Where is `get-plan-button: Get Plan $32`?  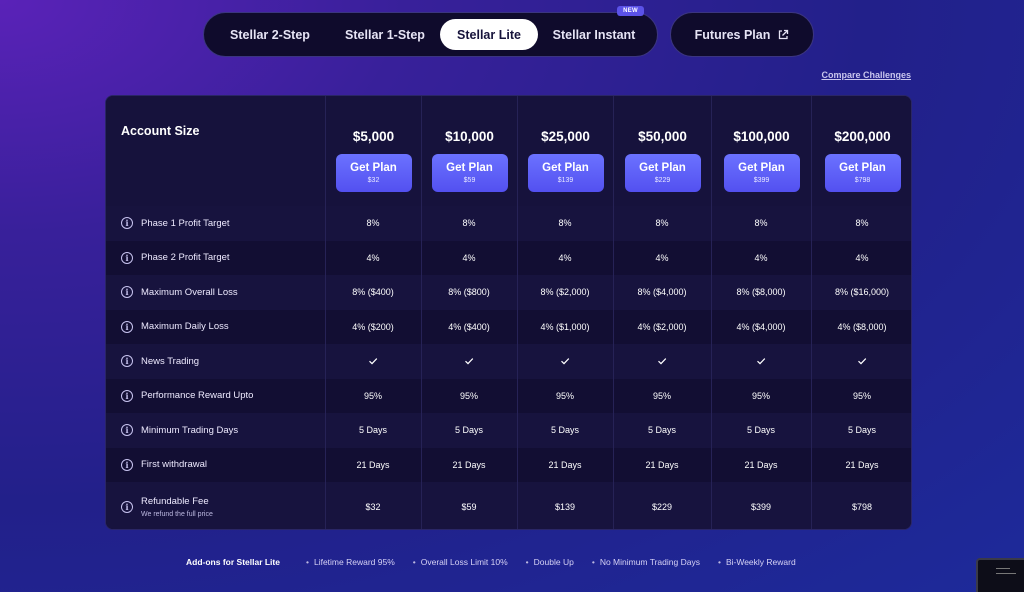
get-plan-button: Get Plan $32 is located at coordinates (373, 173).